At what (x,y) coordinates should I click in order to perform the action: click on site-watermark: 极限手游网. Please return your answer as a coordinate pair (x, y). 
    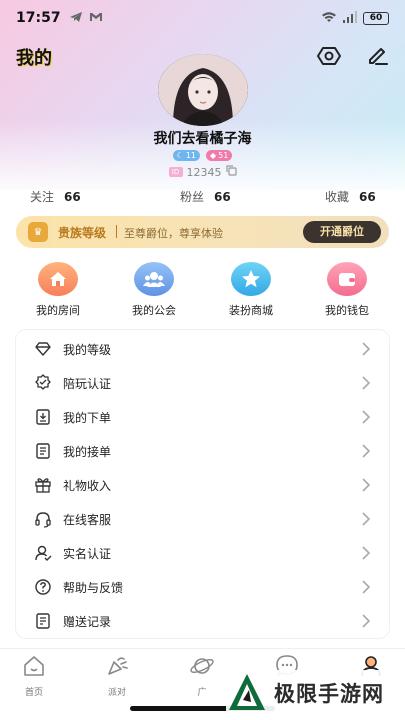
    Looking at the image, I should click on (313, 693).